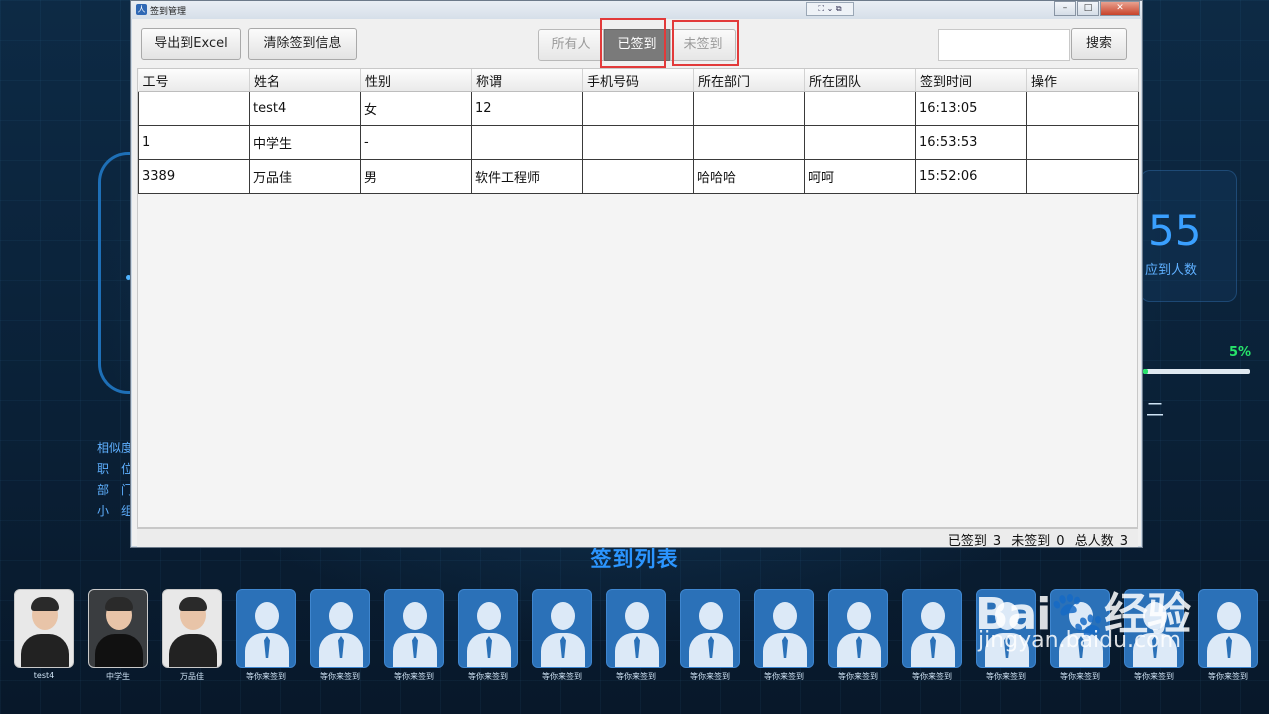 The height and width of the screenshot is (714, 1269). I want to click on maximize-button: □, so click(1088, 8).